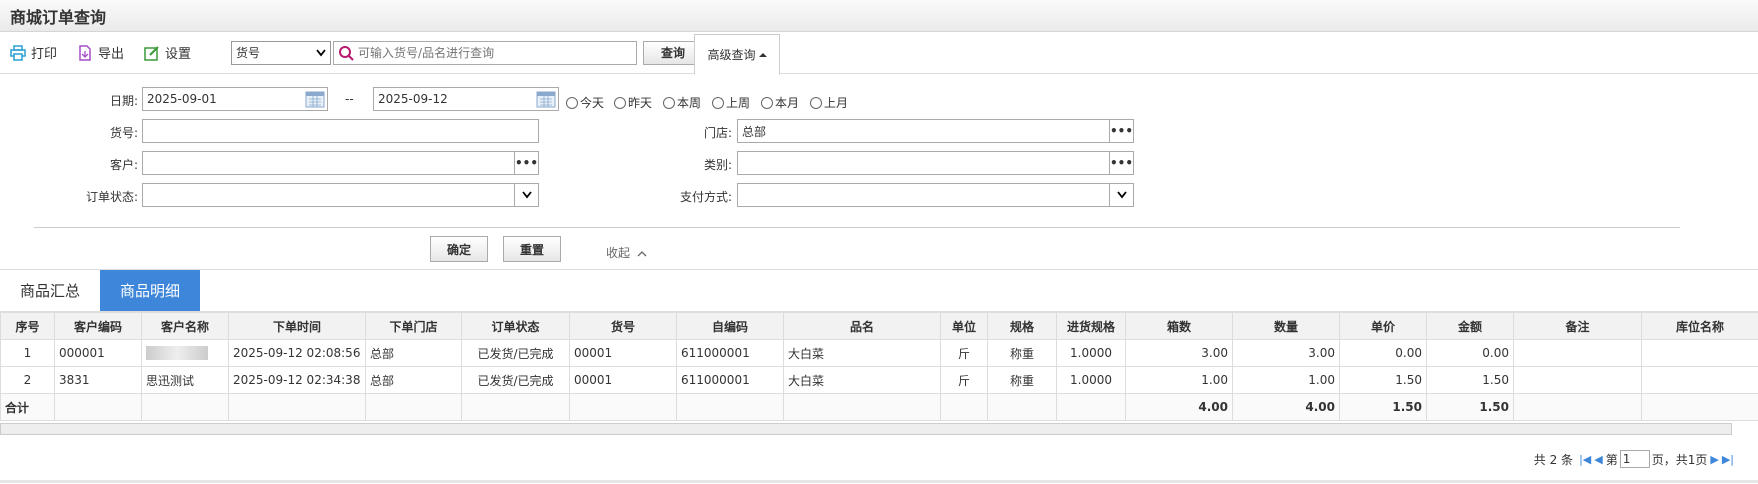  What do you see at coordinates (1022, 326) in the screenshot?
I see `column-header: 规格` at bounding box center [1022, 326].